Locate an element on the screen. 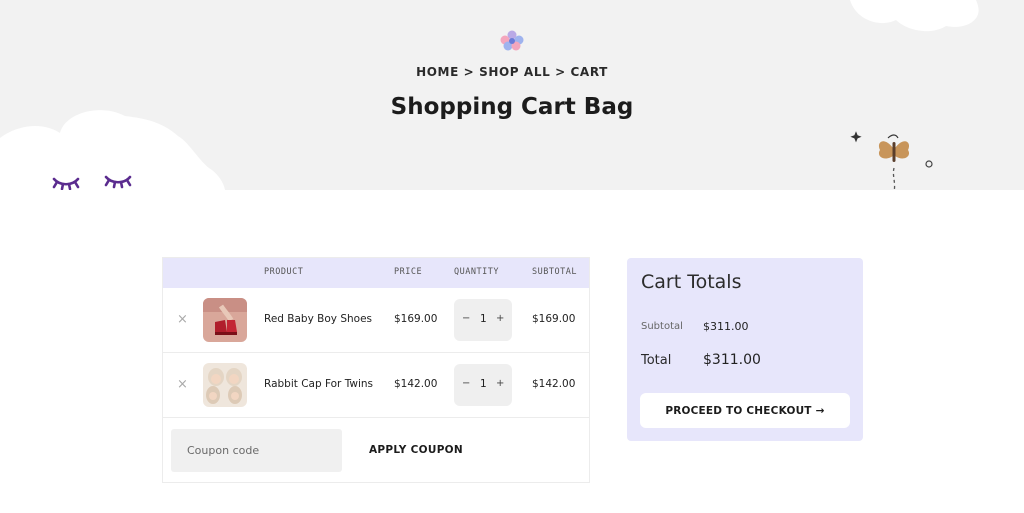  column-product: PRODUCT is located at coordinates (284, 272).